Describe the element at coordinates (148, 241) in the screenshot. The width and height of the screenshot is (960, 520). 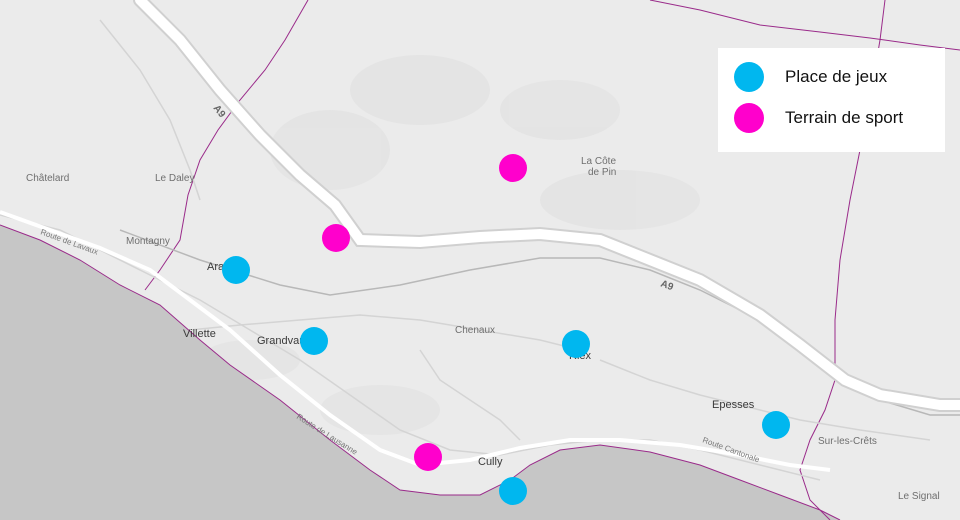
I see `place-label-montagny: Montagny` at that location.